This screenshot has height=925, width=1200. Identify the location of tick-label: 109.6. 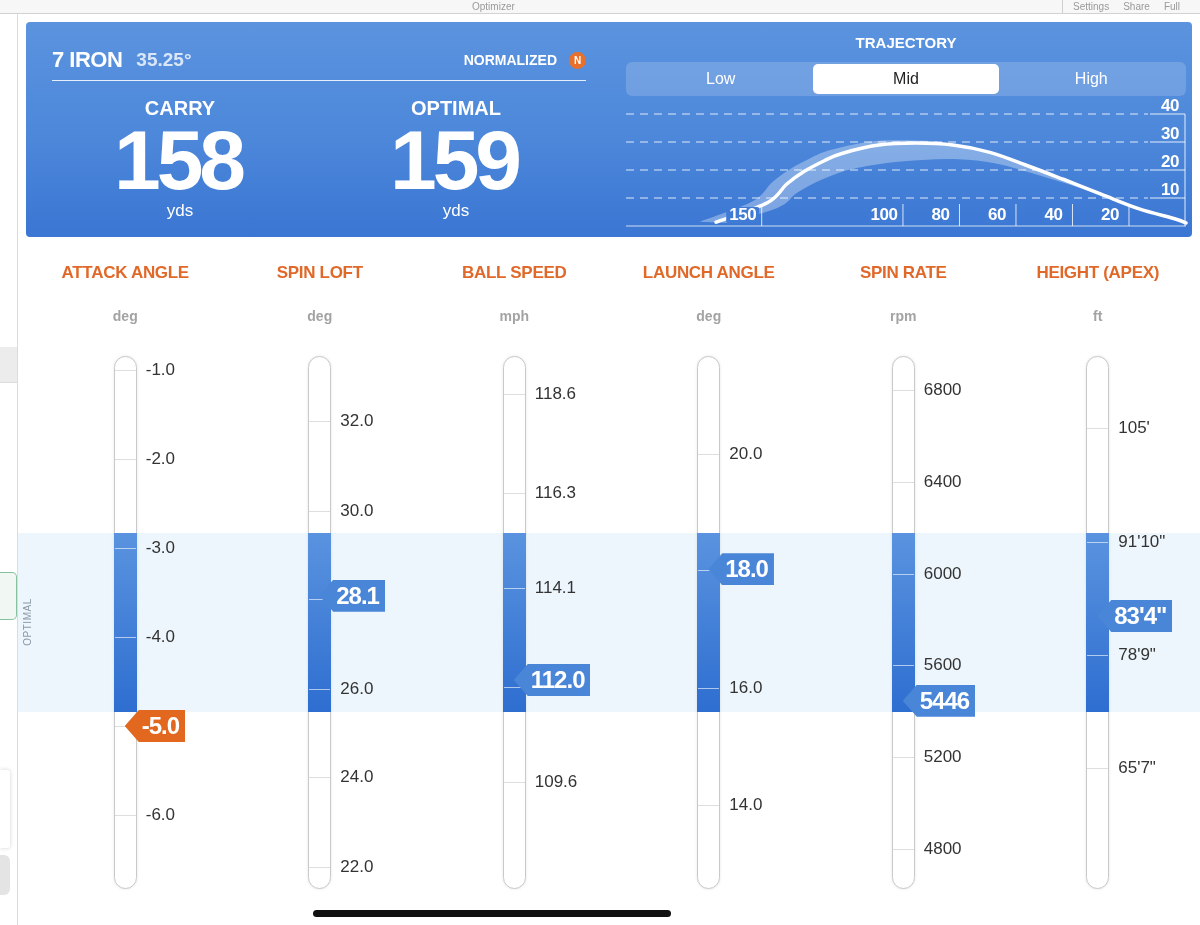
(556, 781).